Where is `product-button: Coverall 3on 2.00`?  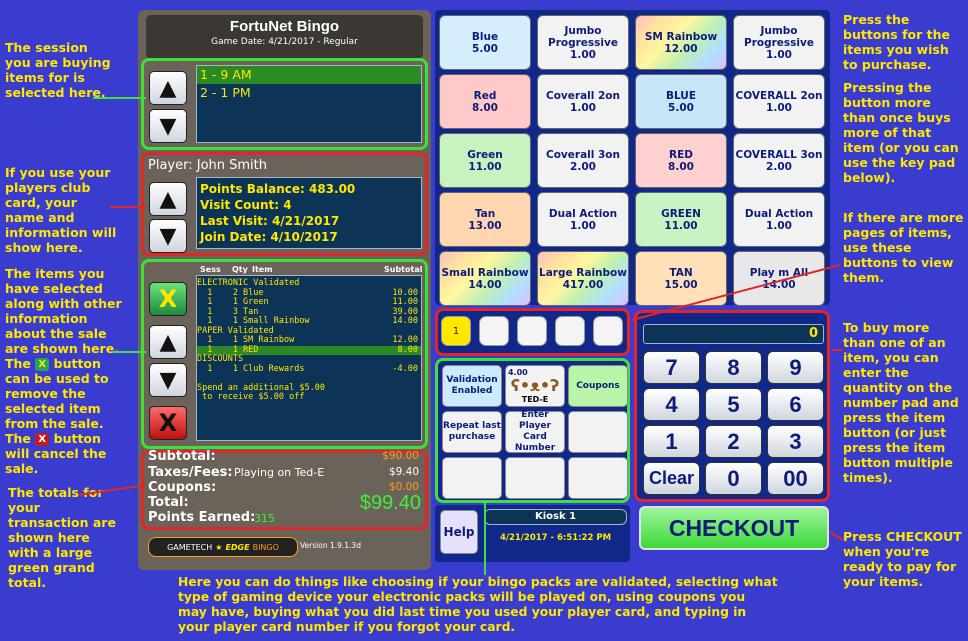 product-button: Coverall 3on 2.00 is located at coordinates (583, 160).